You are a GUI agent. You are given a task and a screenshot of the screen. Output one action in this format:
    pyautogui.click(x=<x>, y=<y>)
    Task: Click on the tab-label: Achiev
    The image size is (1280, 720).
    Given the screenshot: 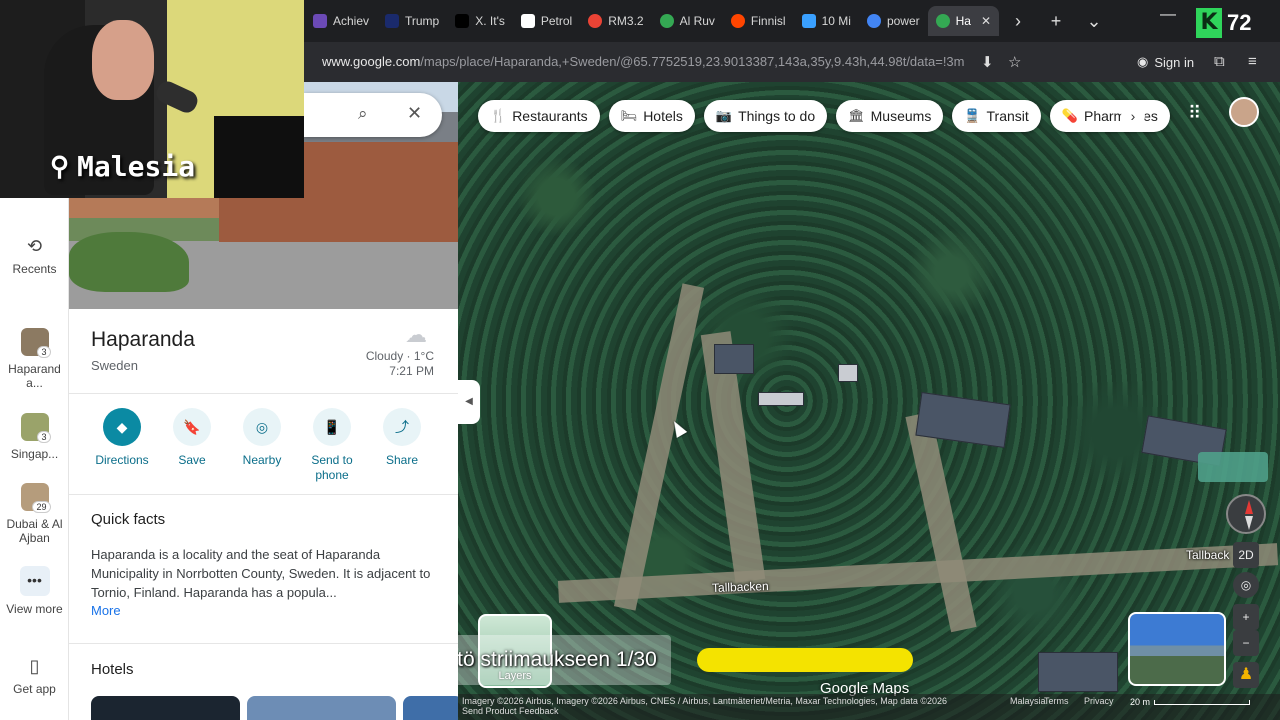 What is the action you would take?
    pyautogui.click(x=351, y=21)
    